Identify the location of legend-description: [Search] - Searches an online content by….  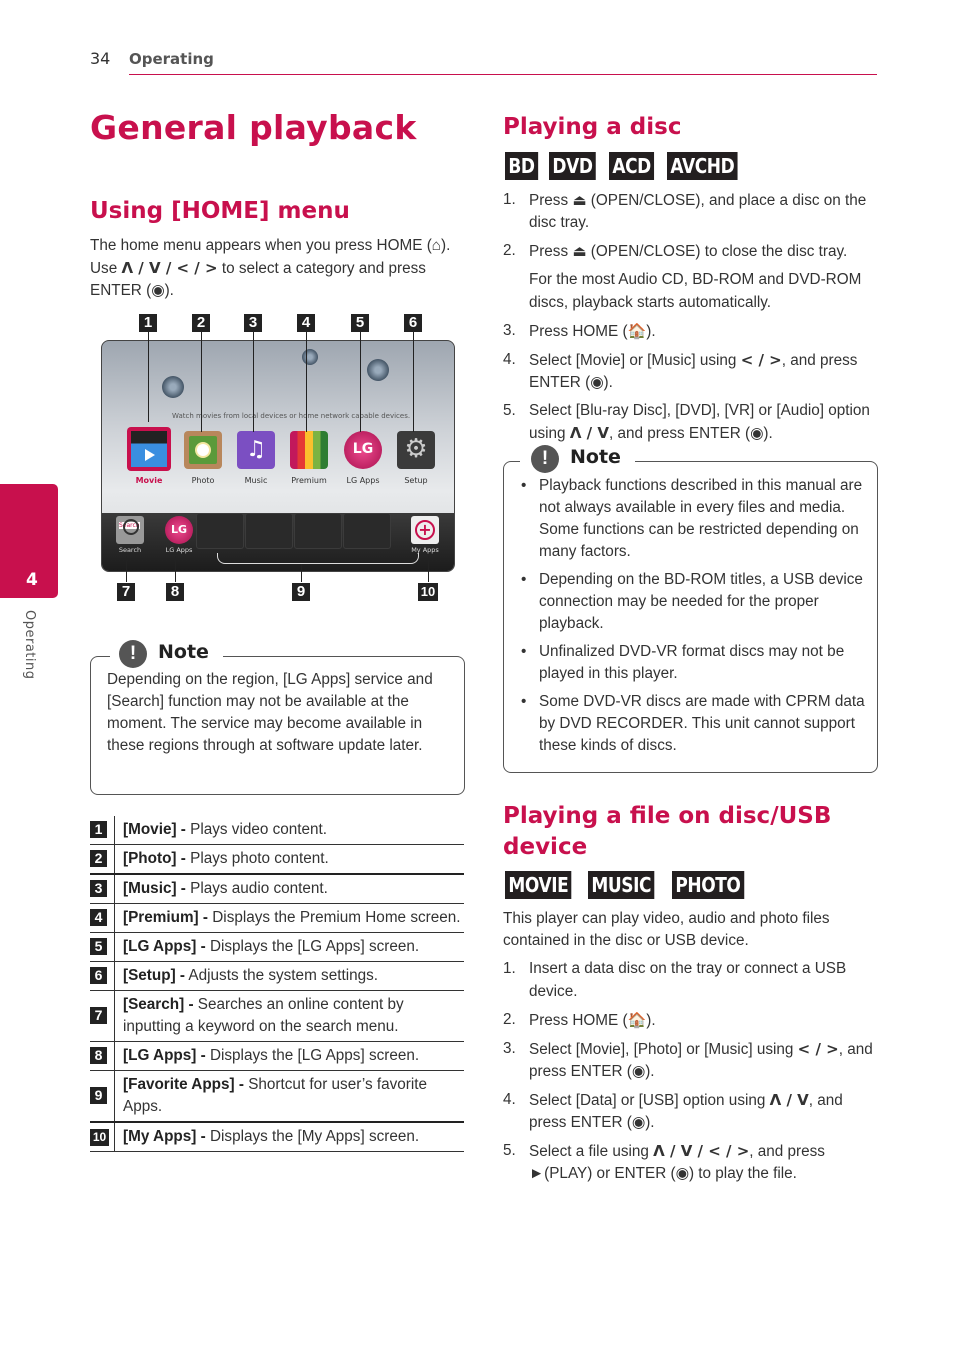
(290, 1016).